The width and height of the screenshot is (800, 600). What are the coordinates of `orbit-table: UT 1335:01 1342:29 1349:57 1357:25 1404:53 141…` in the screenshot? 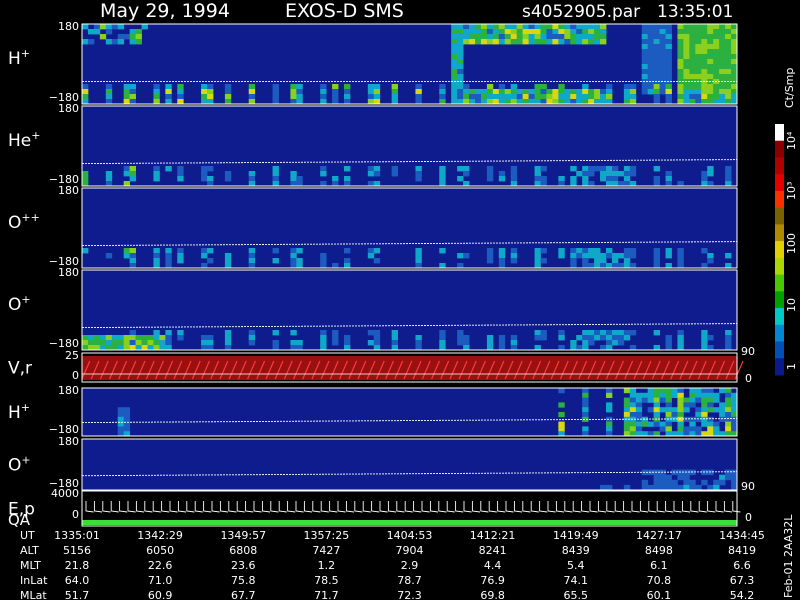 It's located at (392, 564).